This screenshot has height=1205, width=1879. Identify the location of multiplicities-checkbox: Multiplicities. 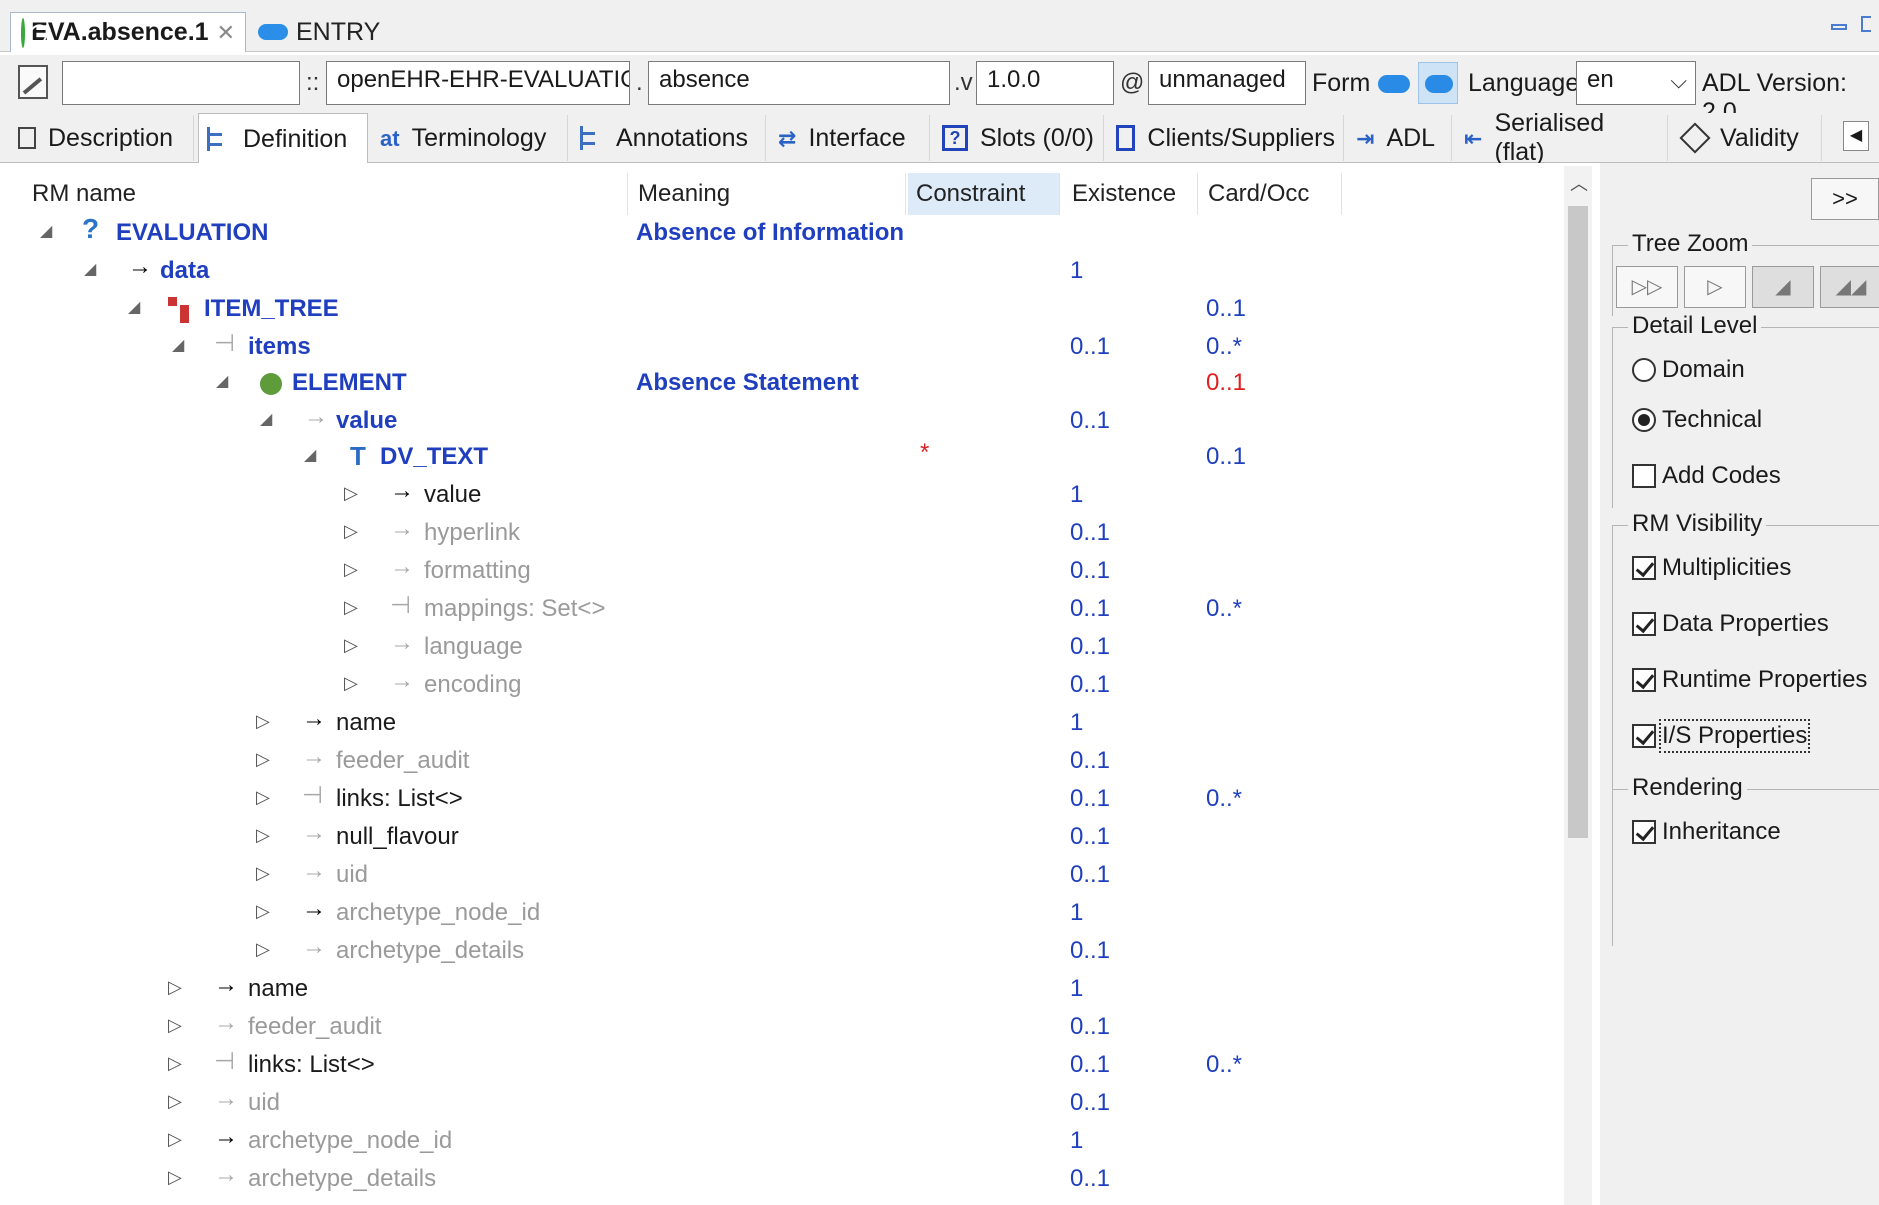
(1711, 568).